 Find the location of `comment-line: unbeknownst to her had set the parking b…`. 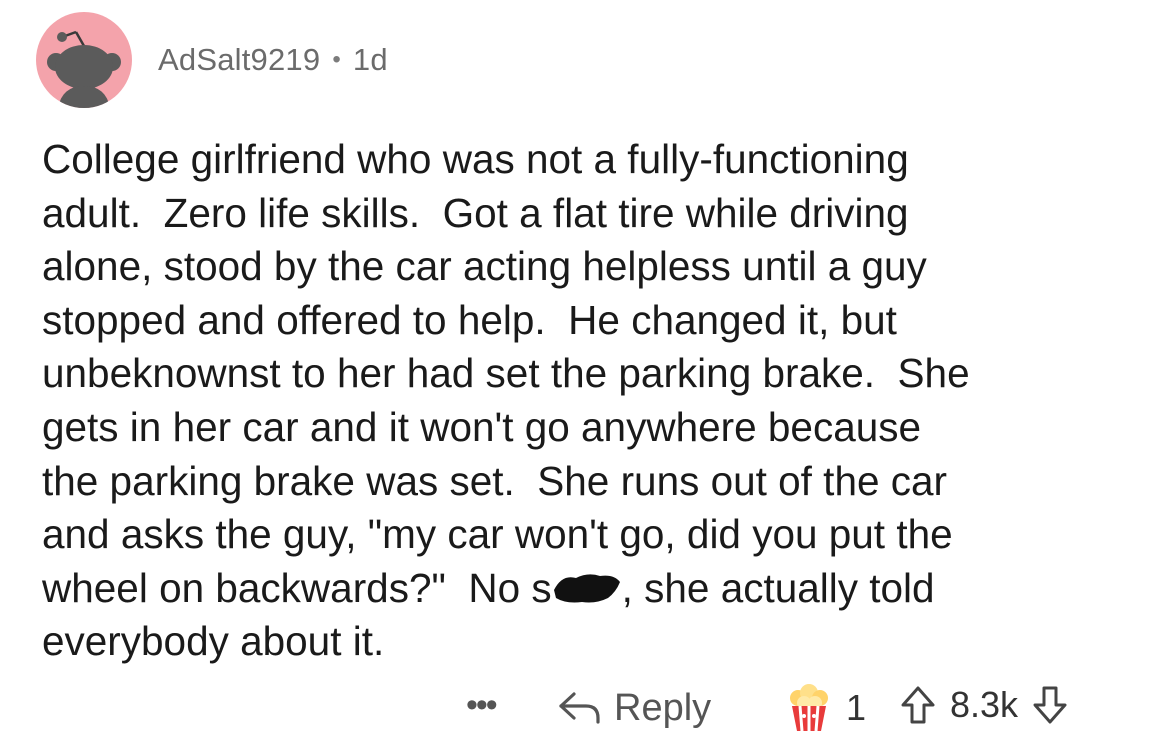

comment-line: unbeknownst to her had set the parking b… is located at coordinates (506, 373).